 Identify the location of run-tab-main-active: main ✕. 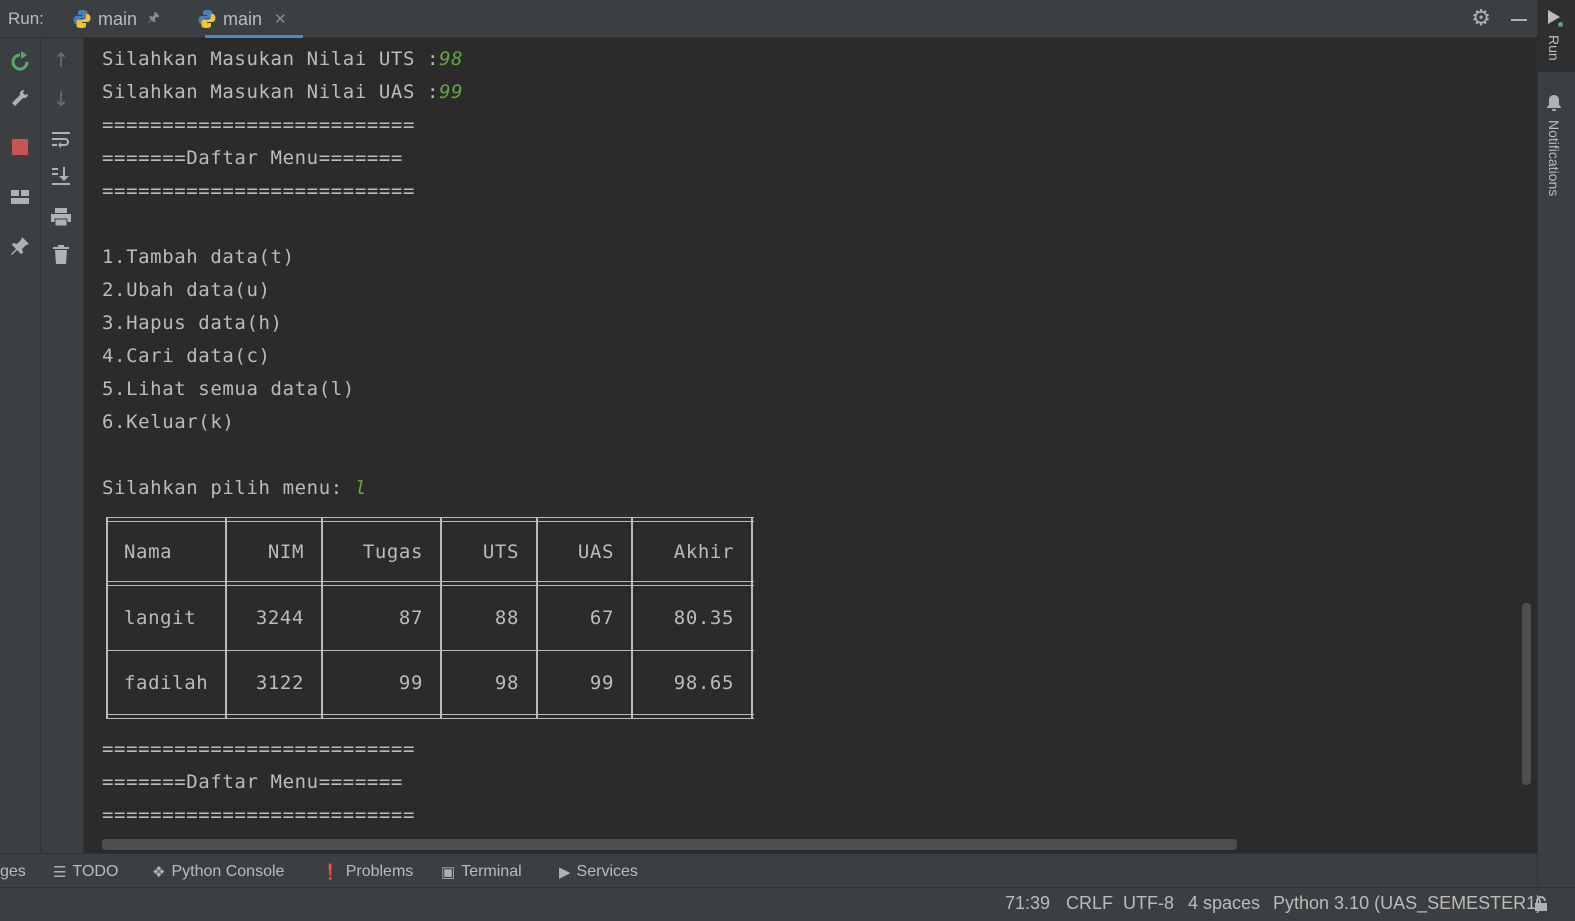
(250, 19).